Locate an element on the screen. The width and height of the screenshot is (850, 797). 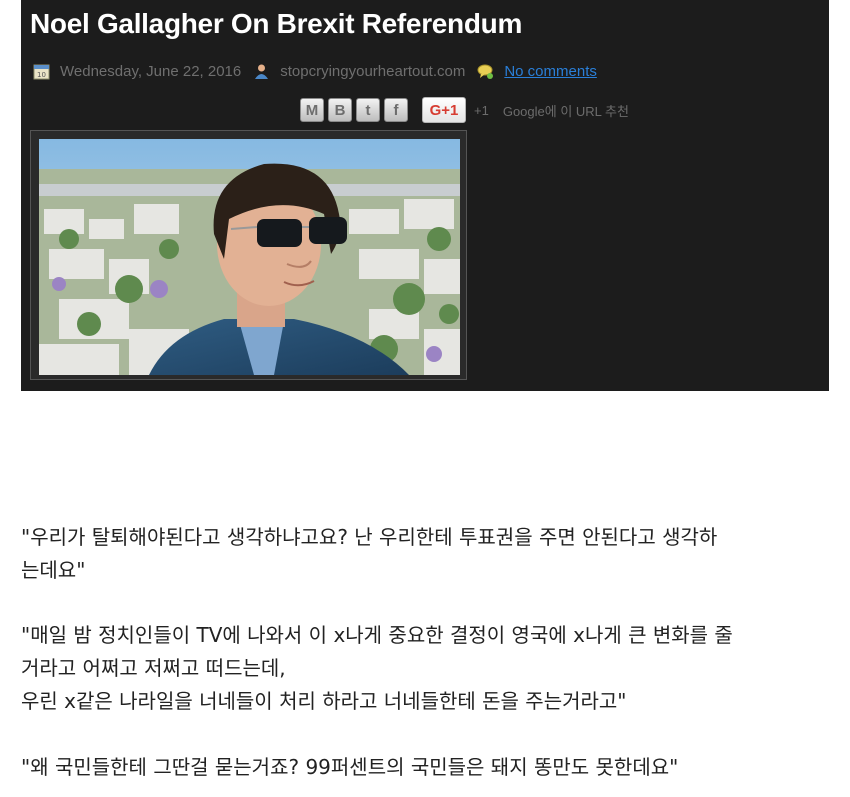
quote-line: 는데요" is located at coordinates (53, 570).